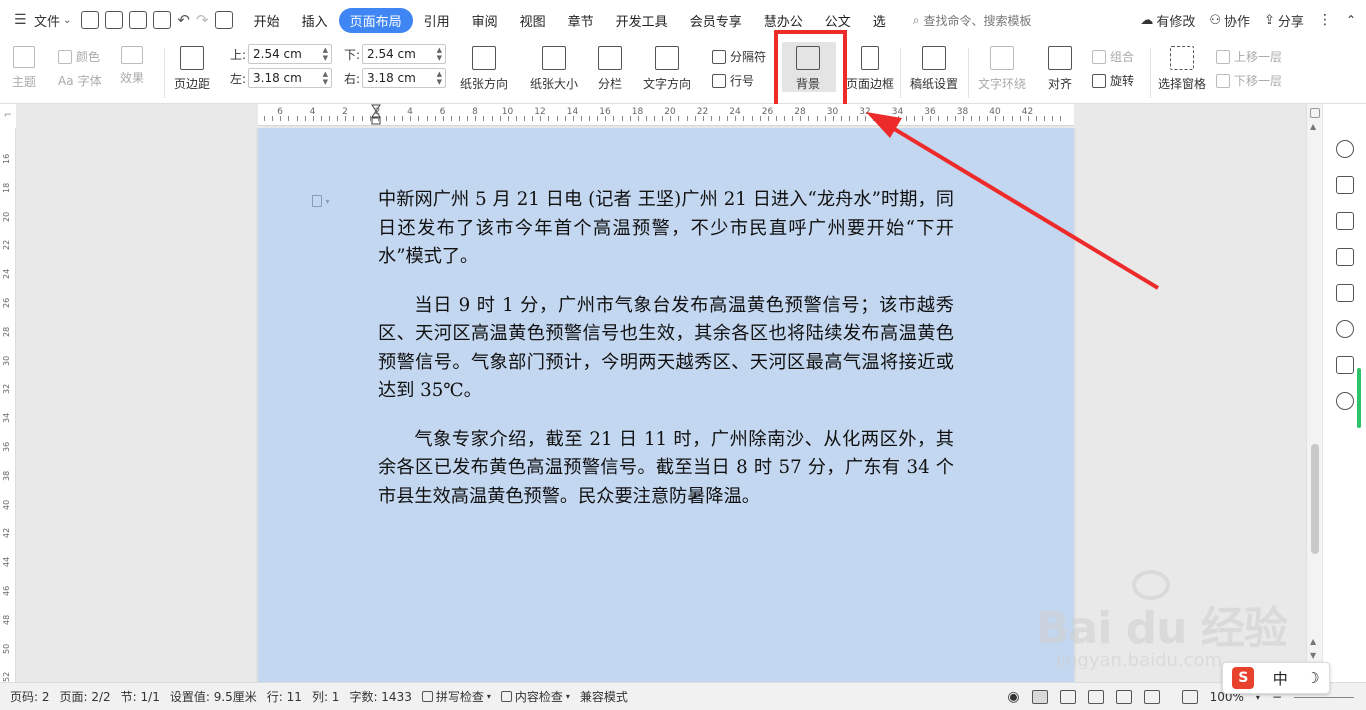 The height and width of the screenshot is (710, 1366). I want to click on color-button: 颜色, so click(79, 56).